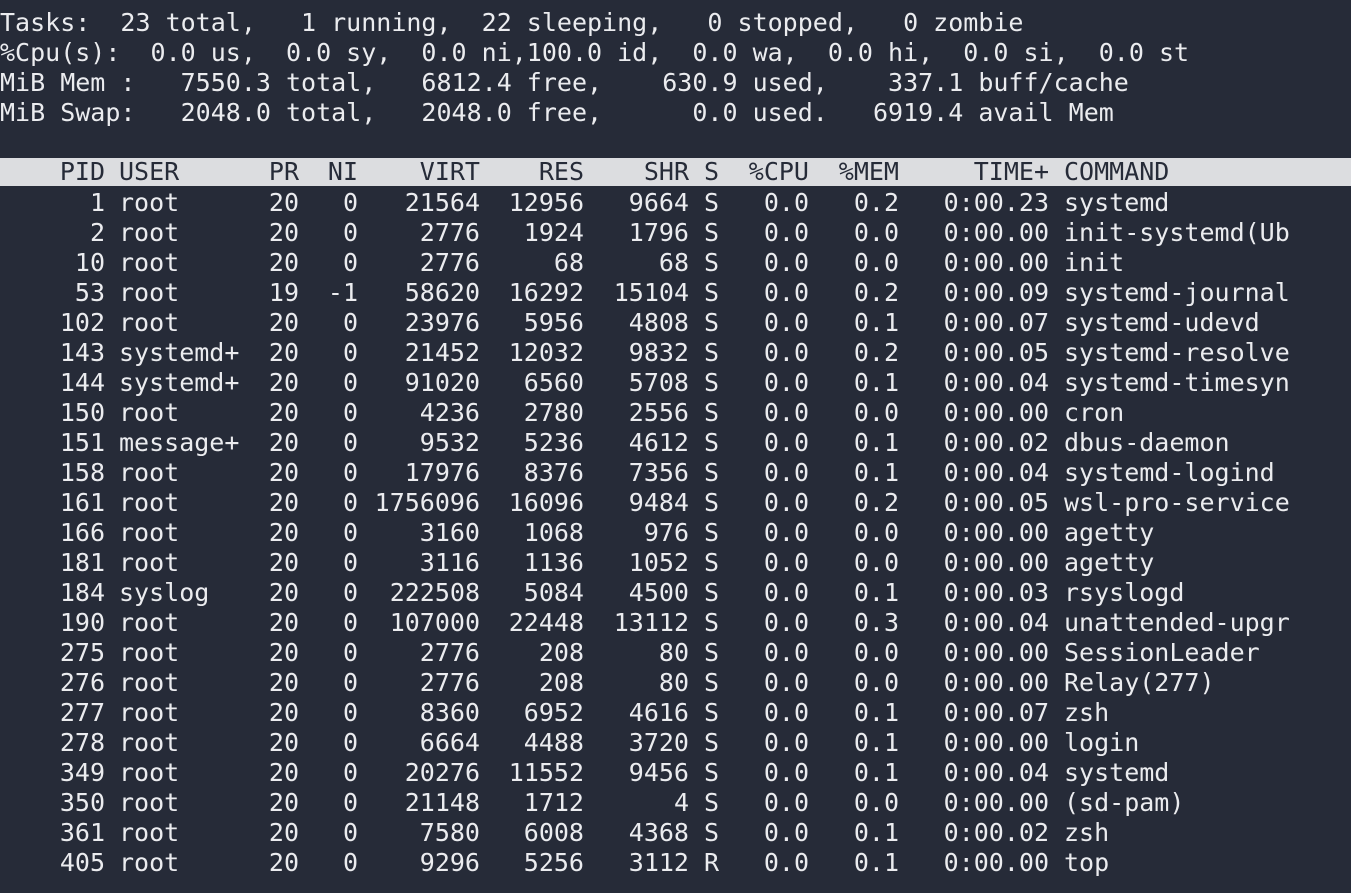 The image size is (1351, 893). What do you see at coordinates (1147, 442) in the screenshot?
I see `process-command: dbus-daemon` at bounding box center [1147, 442].